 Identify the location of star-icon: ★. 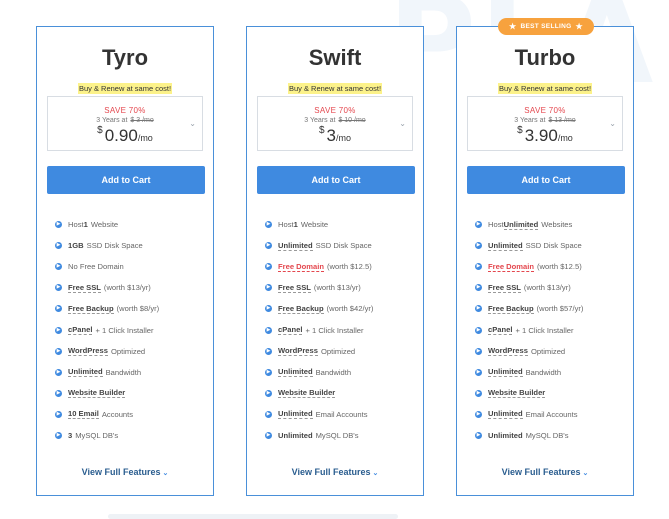
(513, 26).